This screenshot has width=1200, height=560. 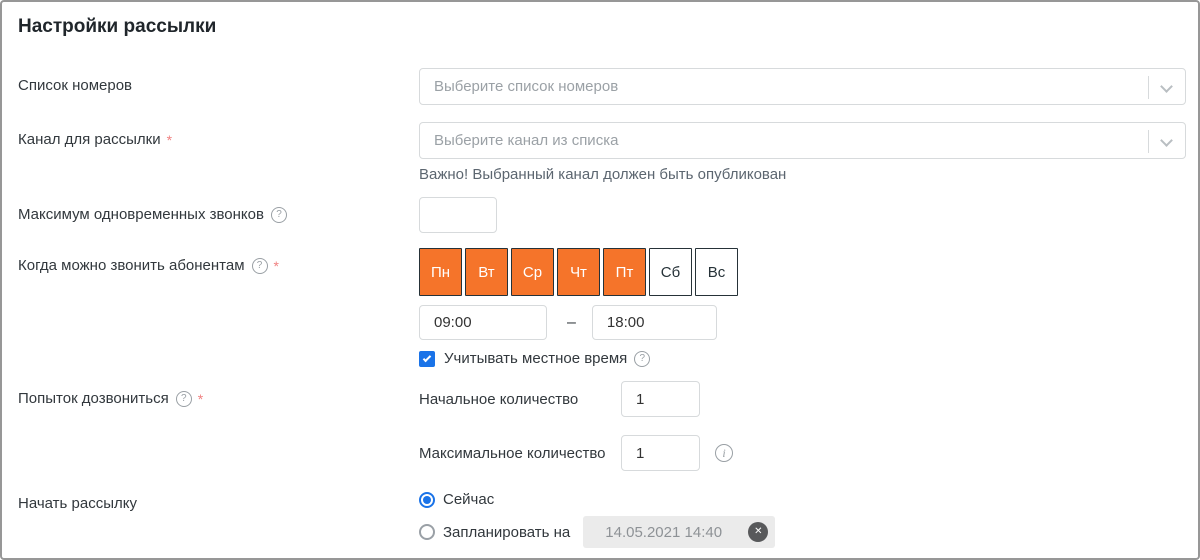 What do you see at coordinates (660, 399) in the screenshot?
I see `initial-count-input` at bounding box center [660, 399].